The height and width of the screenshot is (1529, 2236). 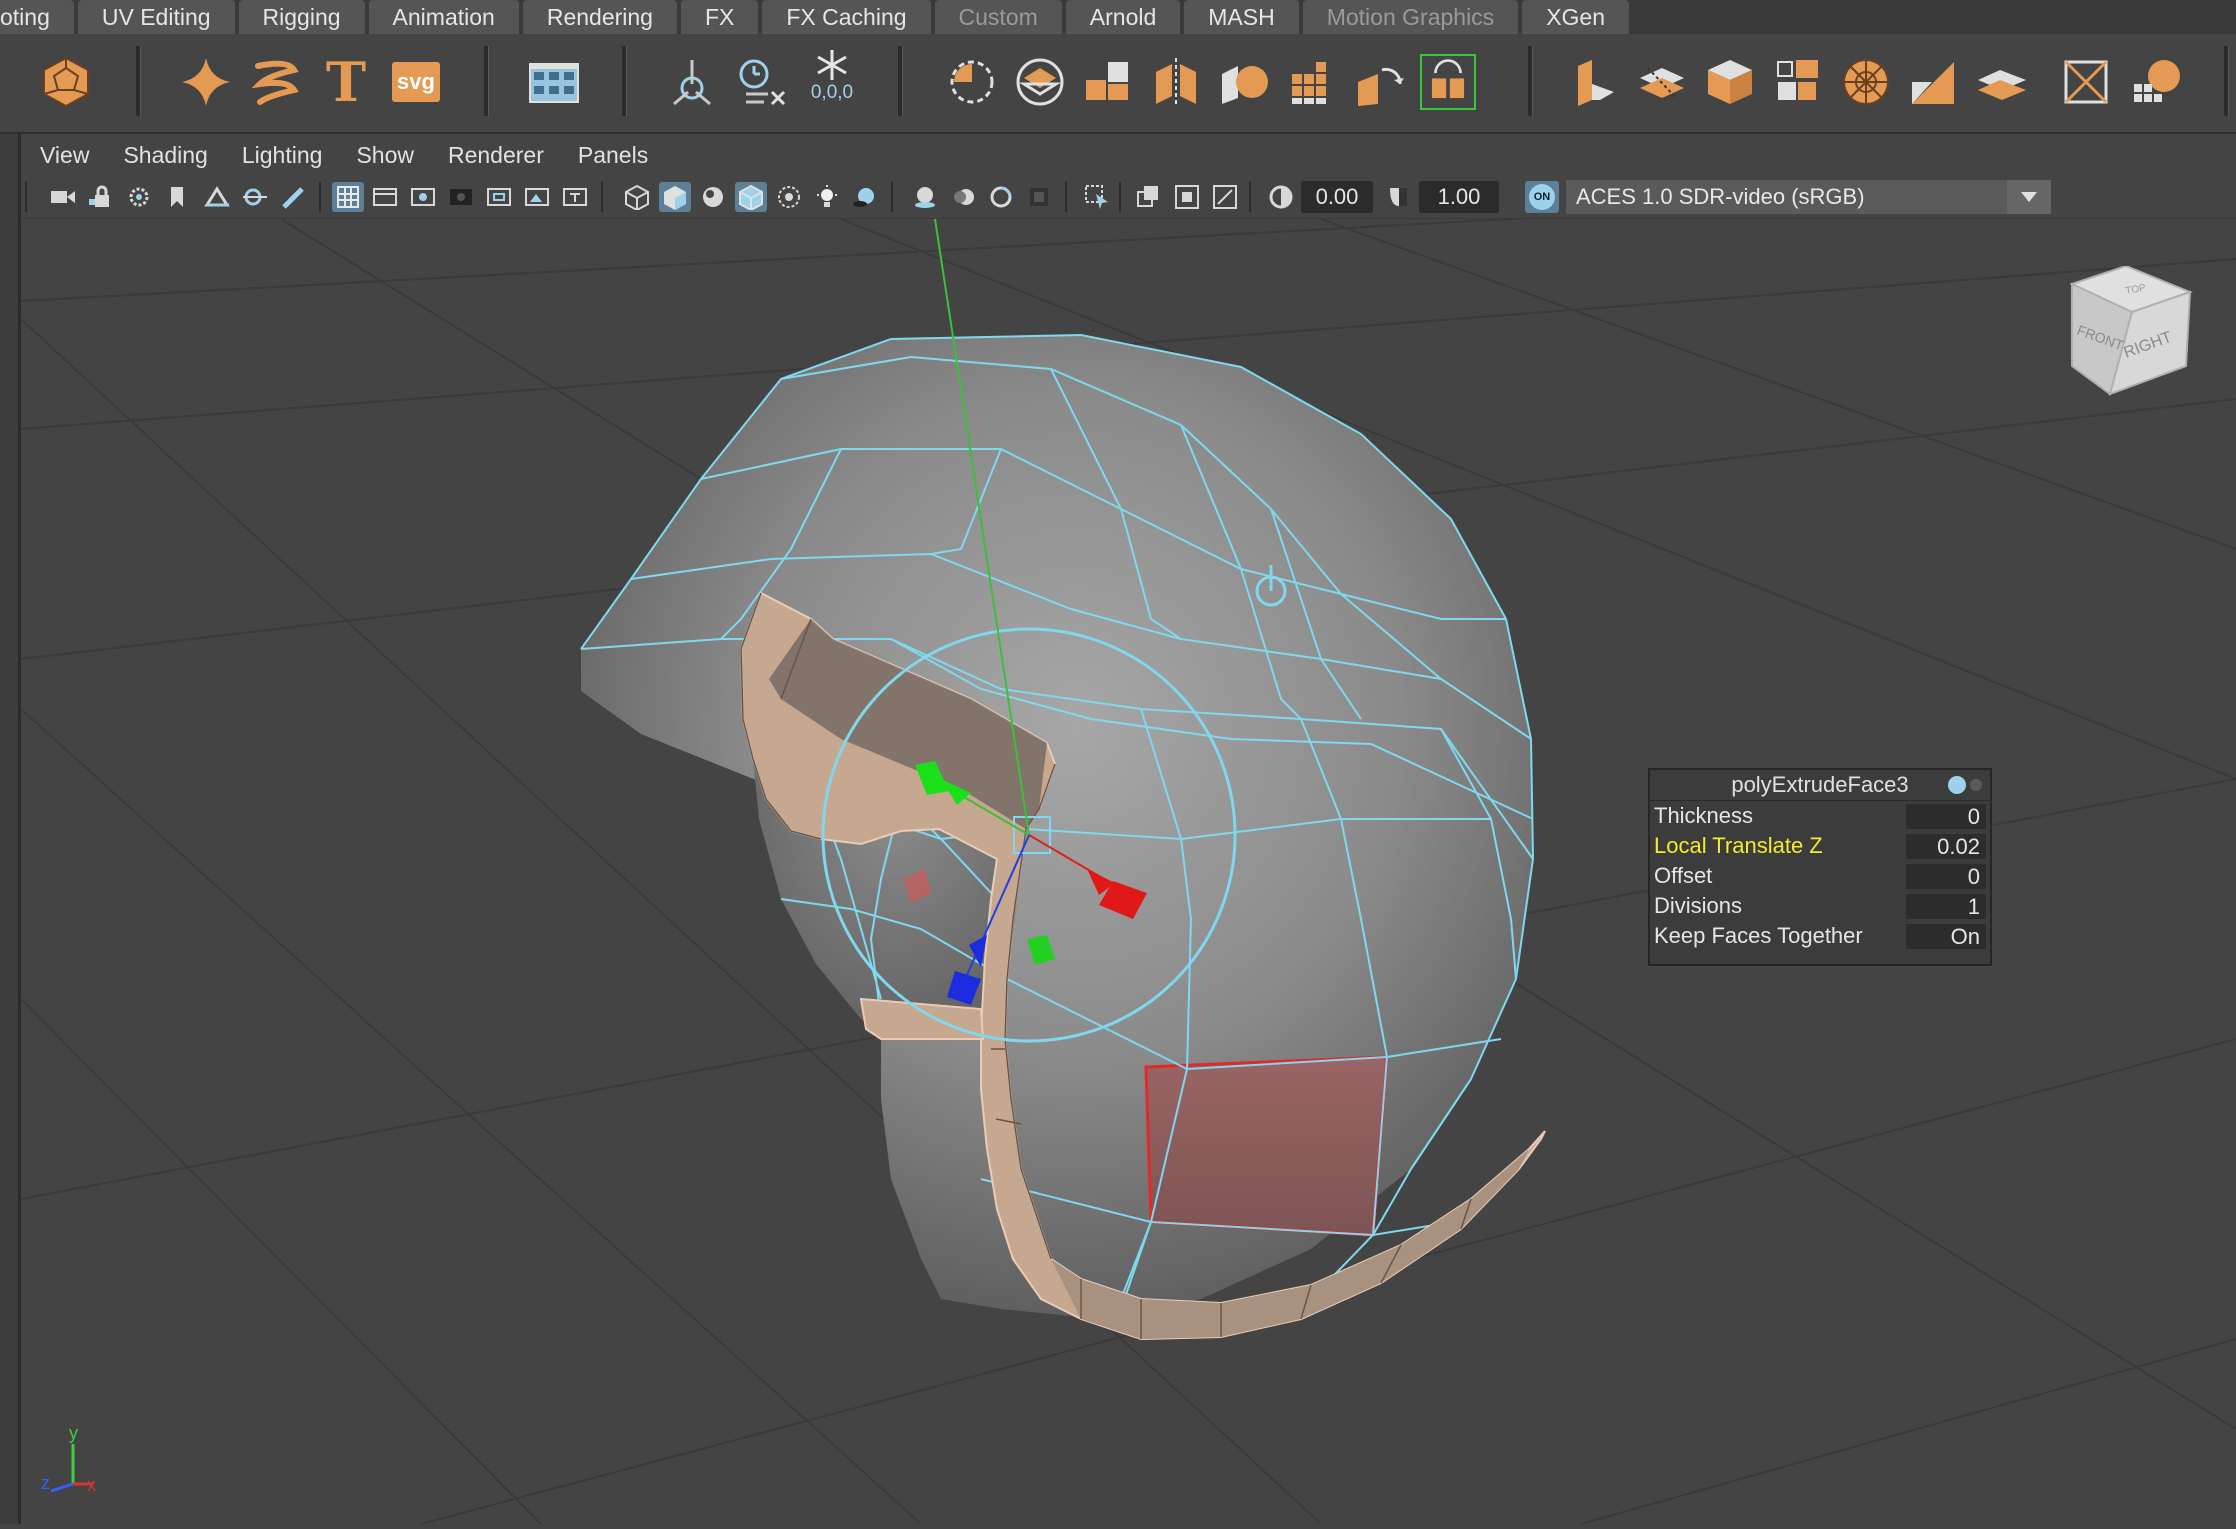 I want to click on camera-select-icon, so click(x=63, y=197).